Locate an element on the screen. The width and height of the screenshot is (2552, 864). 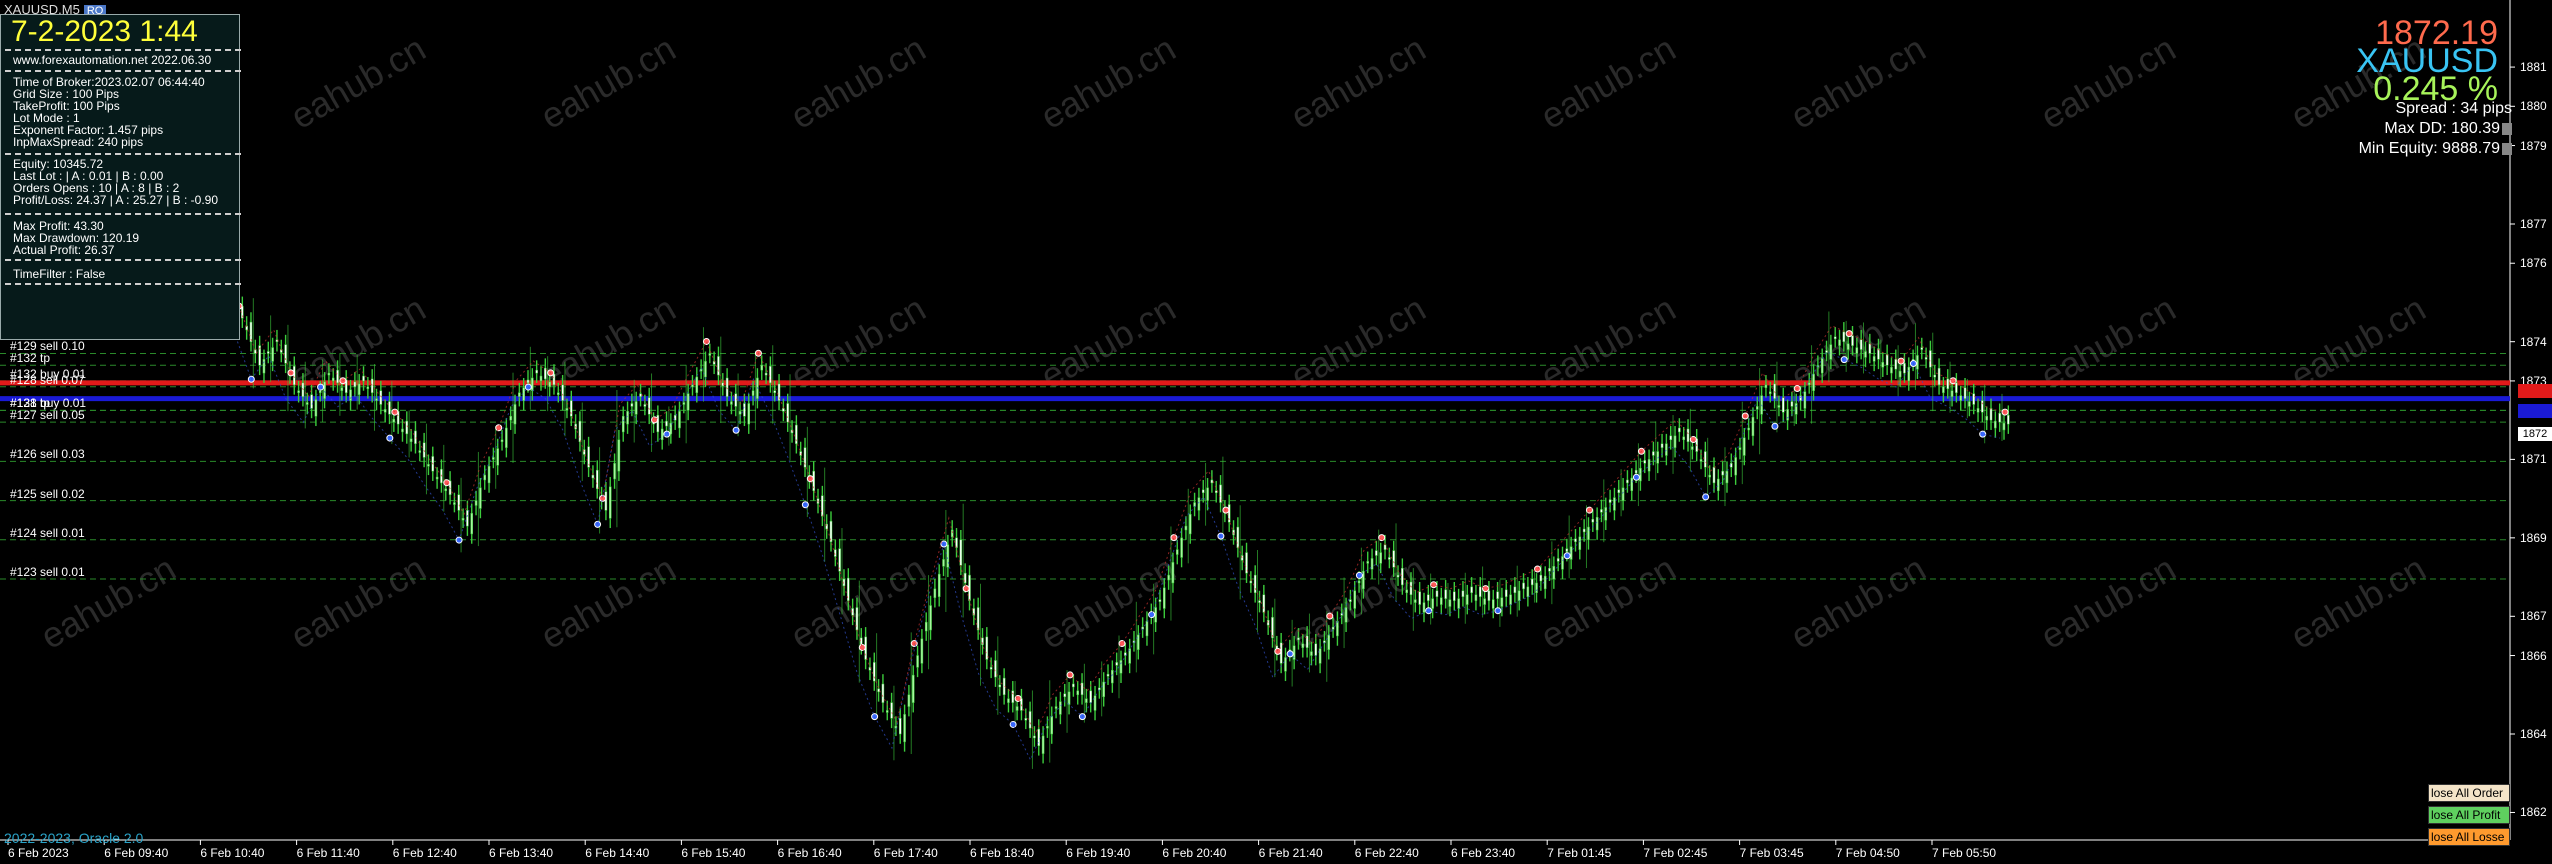
panel-datetime: 7-2-2023 1:44 is located at coordinates (104, 31).